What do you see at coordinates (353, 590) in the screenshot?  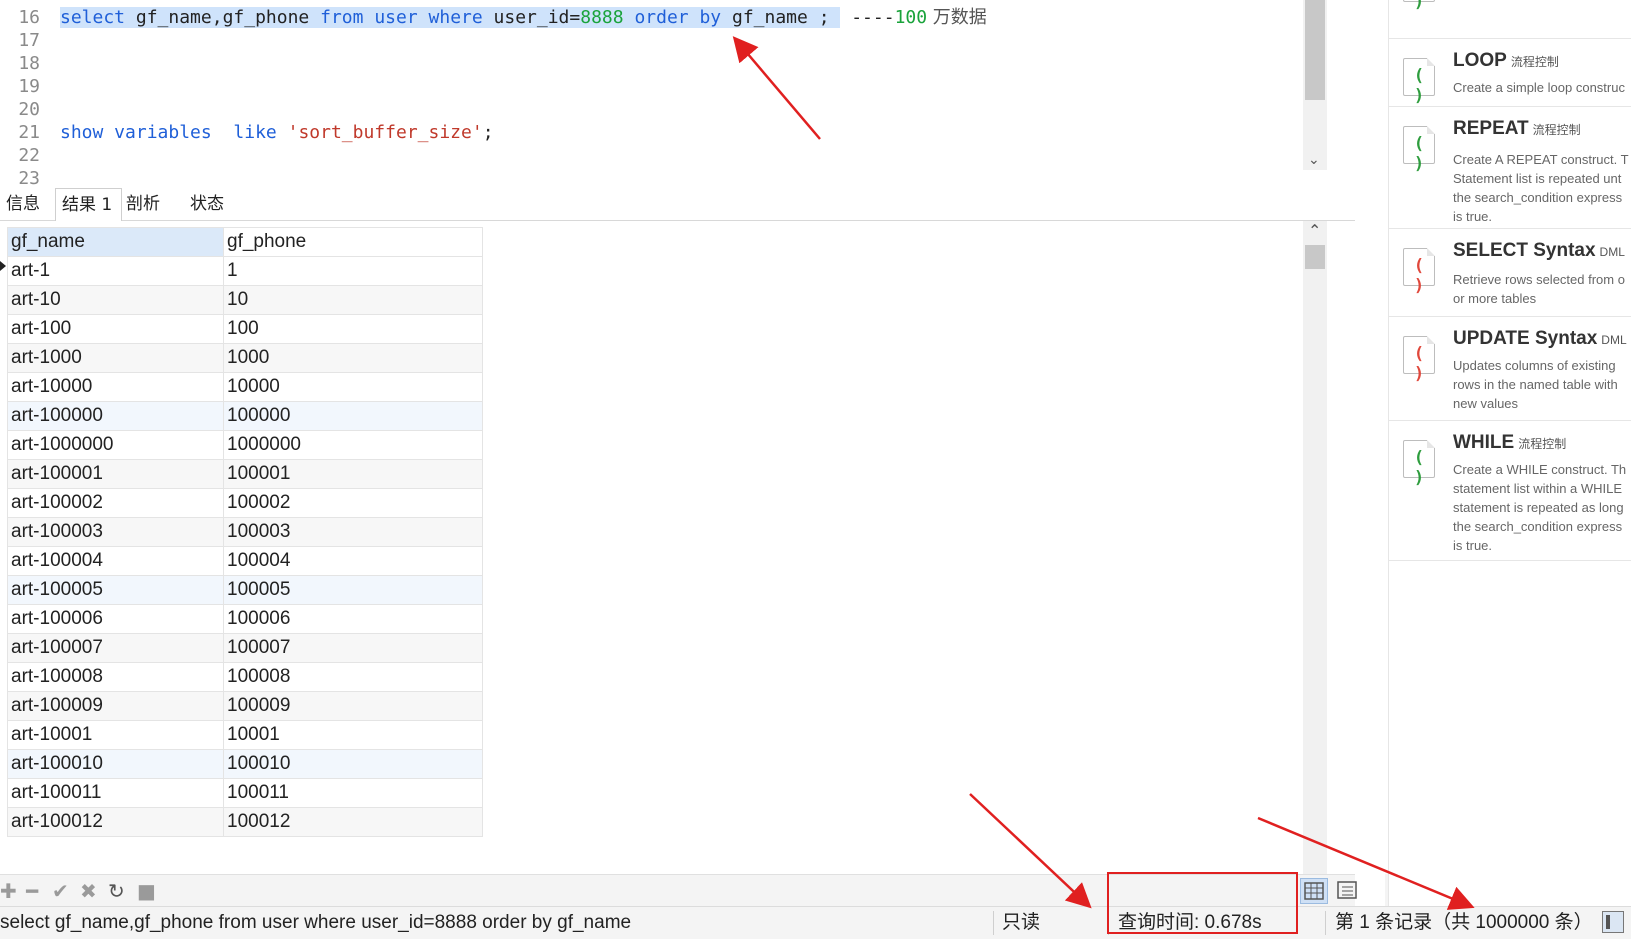 I see `cell-gf-phone: 100005` at bounding box center [353, 590].